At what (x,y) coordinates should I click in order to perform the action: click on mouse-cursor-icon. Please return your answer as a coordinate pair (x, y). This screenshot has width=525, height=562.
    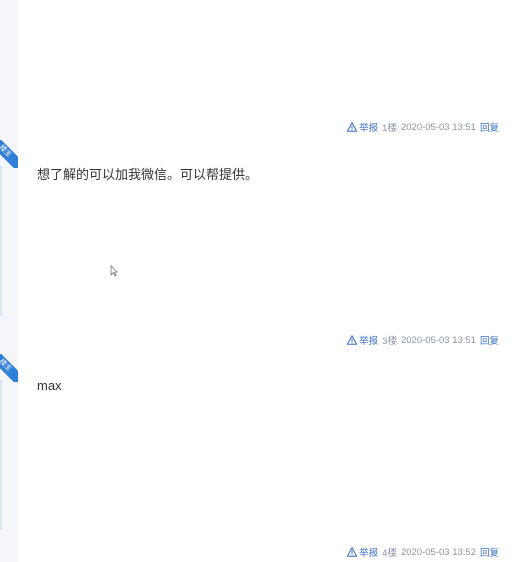
    Looking at the image, I should click on (114, 270).